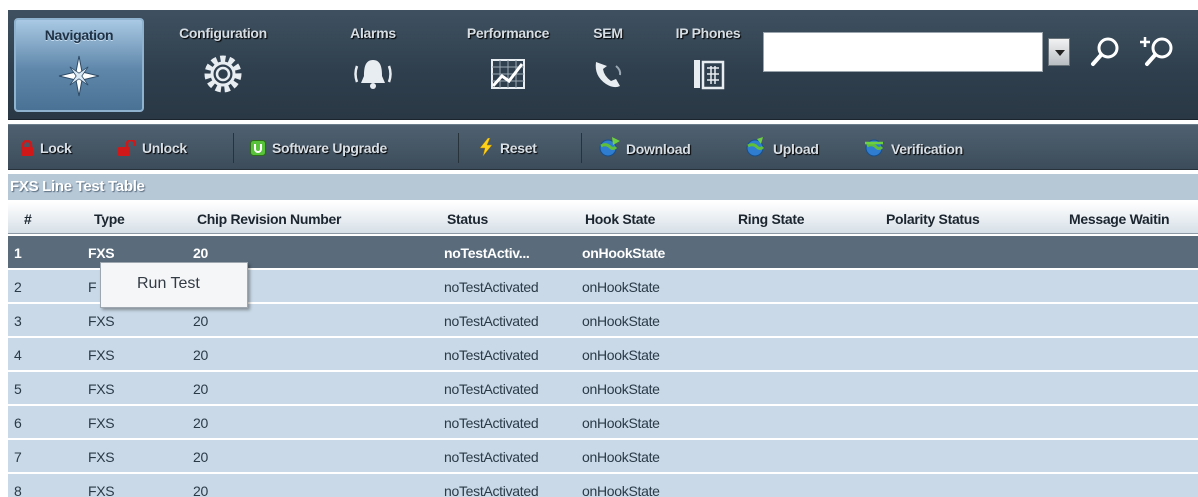 This screenshot has height=497, width=1198. What do you see at coordinates (269, 219) in the screenshot?
I see `column-header-chip-revision: Chip Revision Number` at bounding box center [269, 219].